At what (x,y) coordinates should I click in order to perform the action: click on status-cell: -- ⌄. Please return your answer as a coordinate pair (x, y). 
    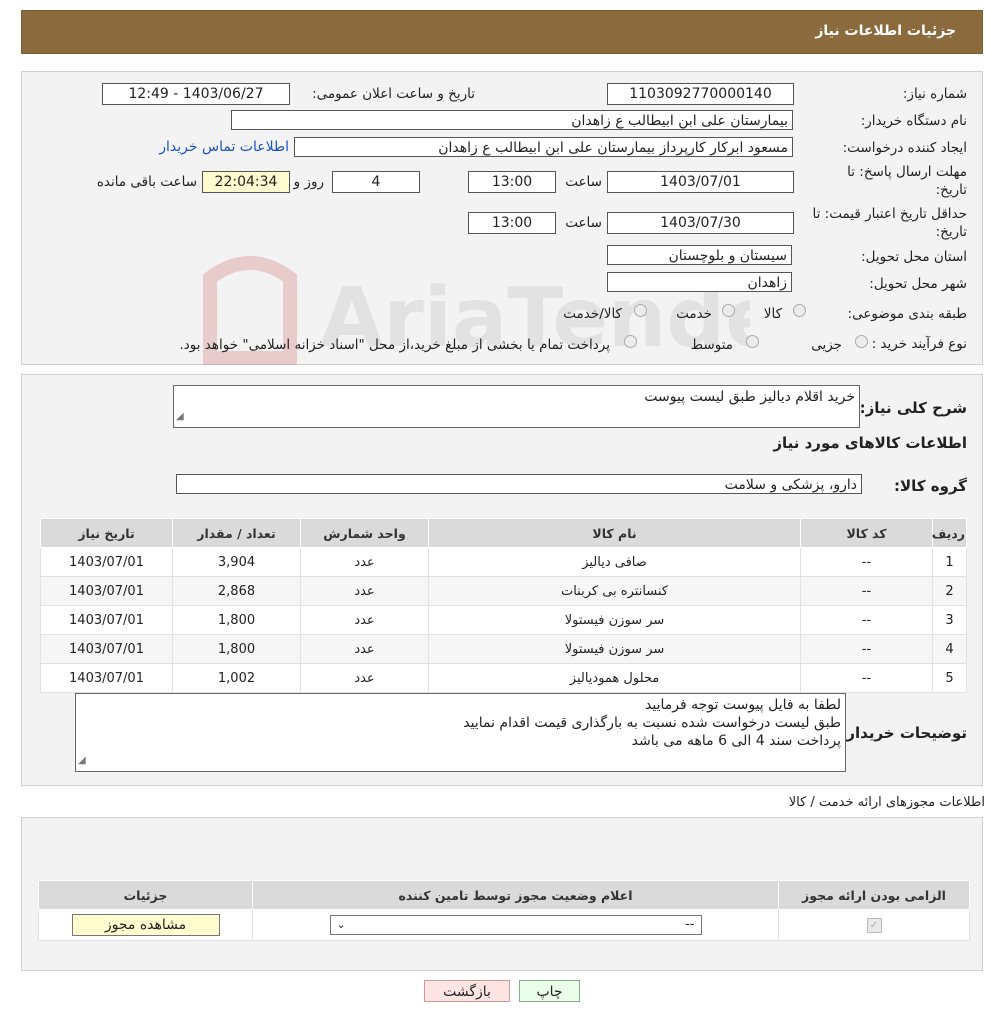
    Looking at the image, I should click on (515, 925).